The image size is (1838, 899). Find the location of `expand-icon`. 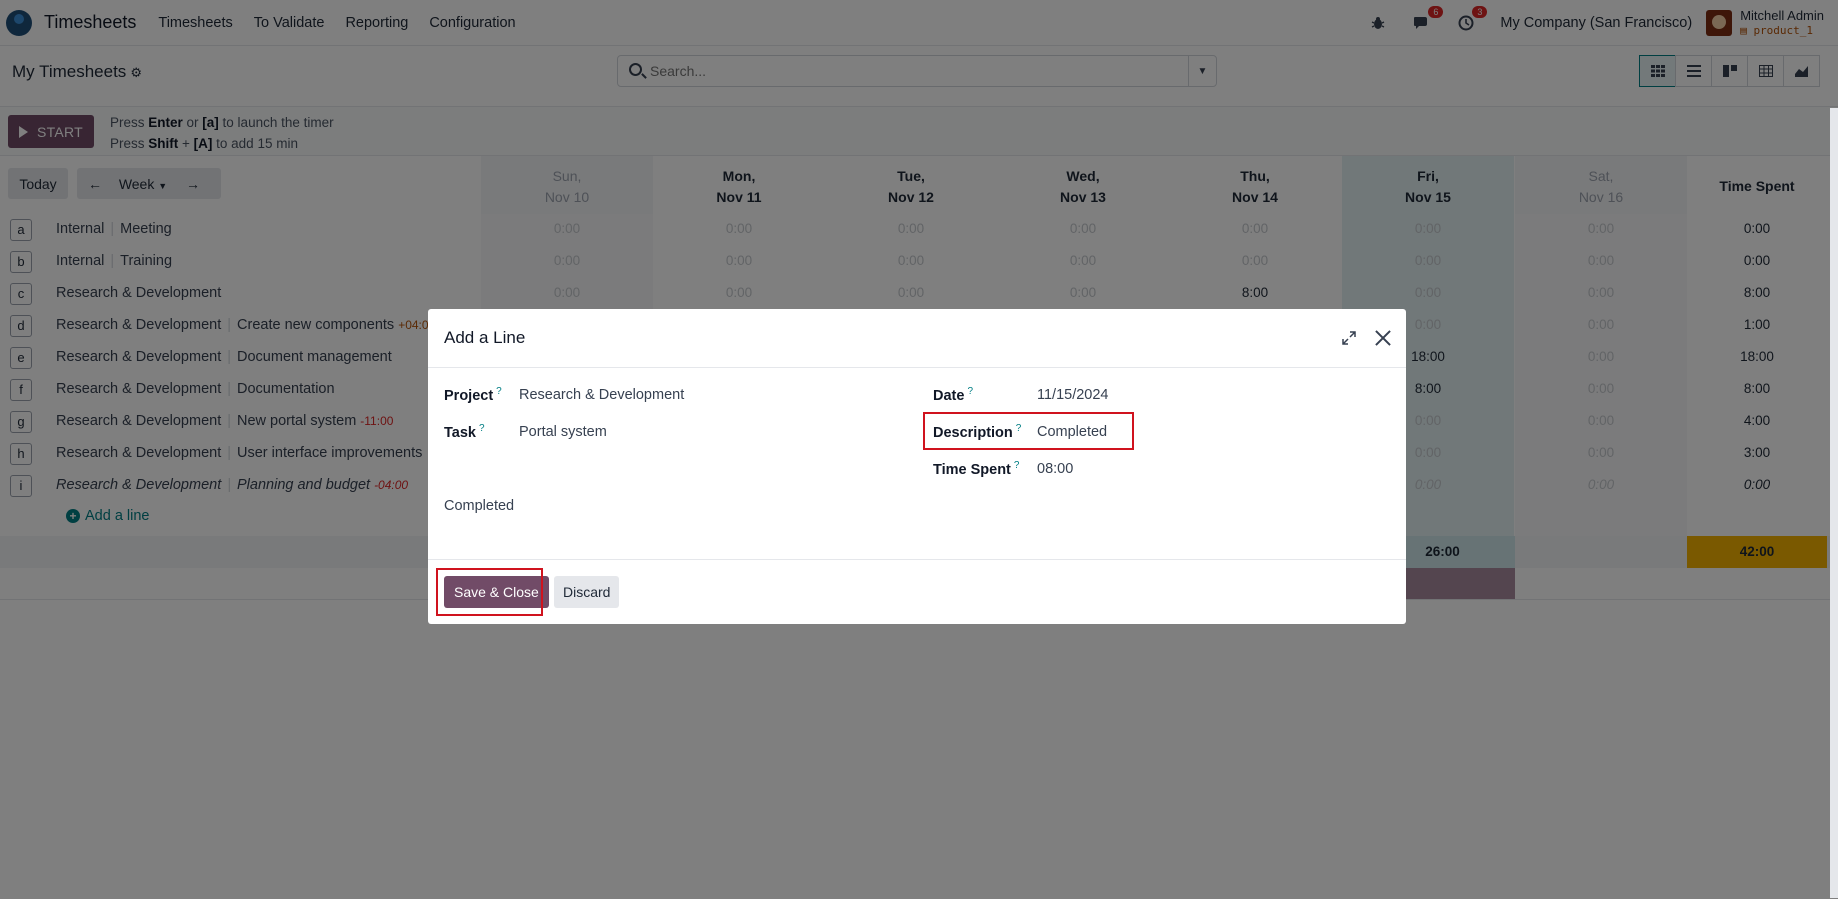

expand-icon is located at coordinates (1349, 338).